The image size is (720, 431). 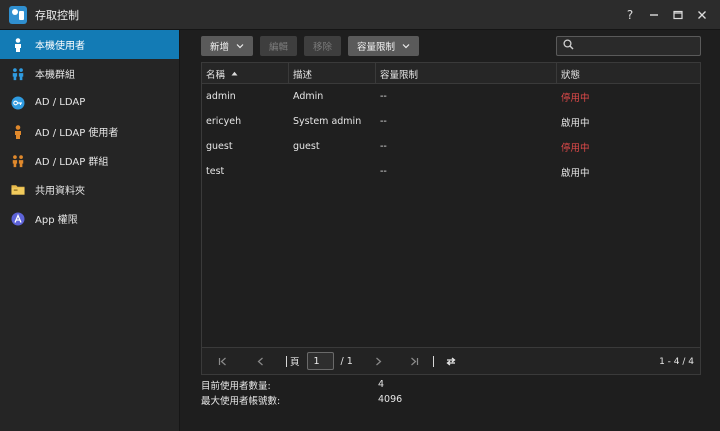 I want to click on cell-name: admin, so click(x=221, y=96).